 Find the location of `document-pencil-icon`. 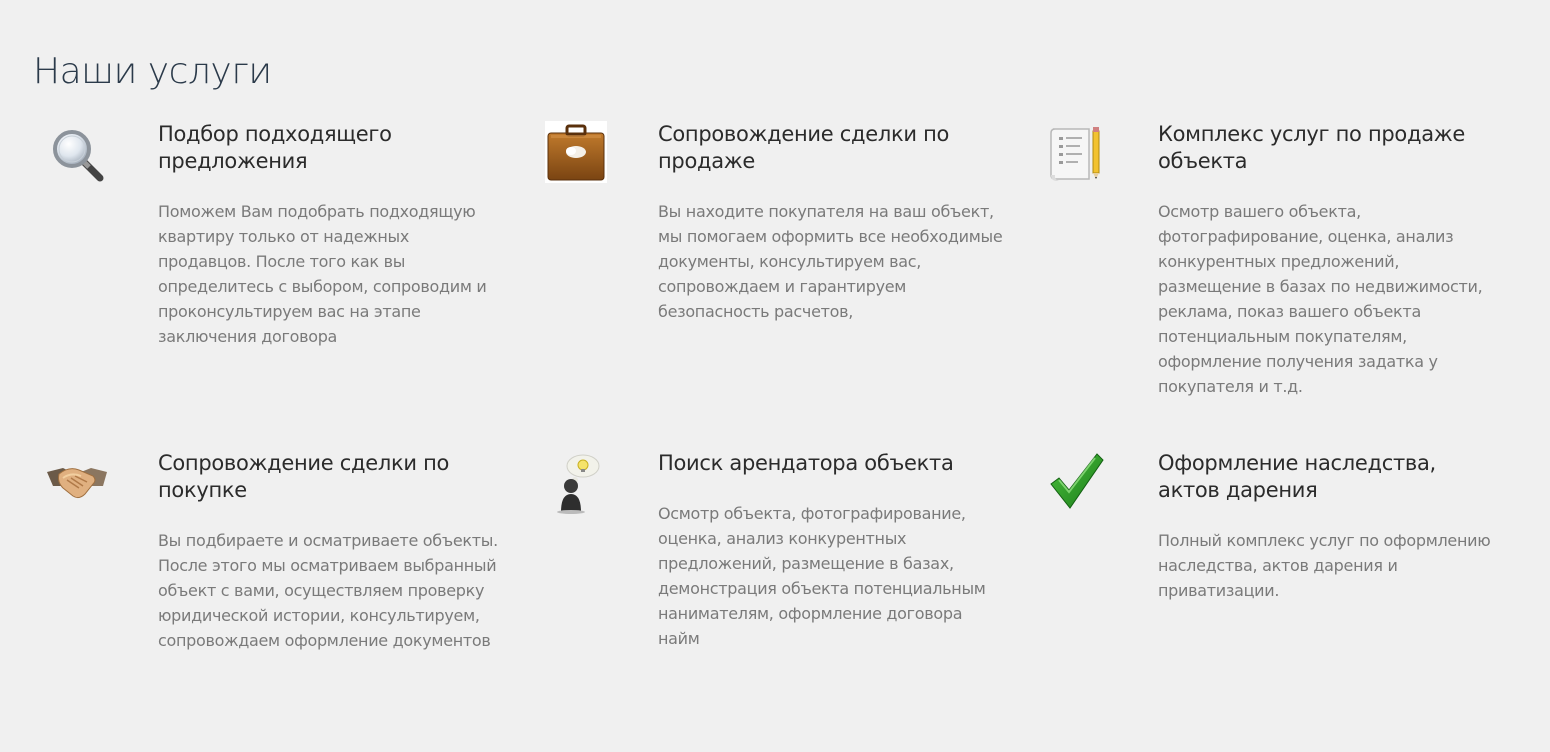

document-pencil-icon is located at coordinates (1077, 153).